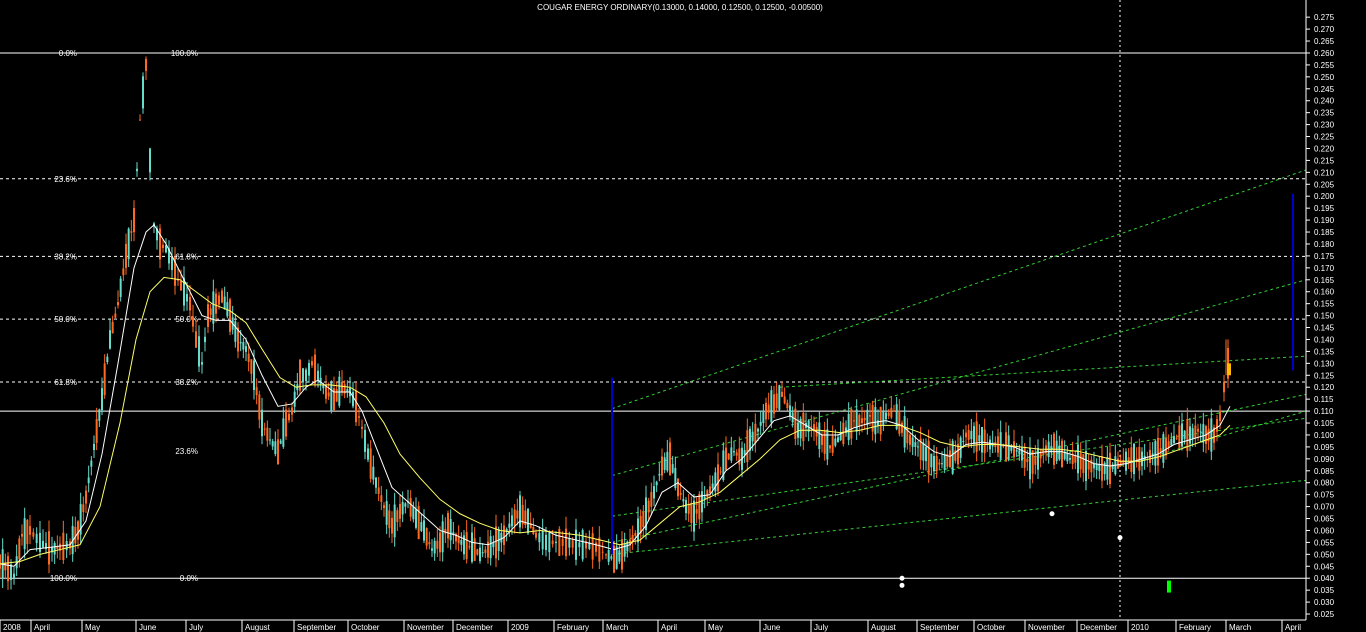  What do you see at coordinates (1140, 627) in the screenshot?
I see `x-tick-label: 2010` at bounding box center [1140, 627].